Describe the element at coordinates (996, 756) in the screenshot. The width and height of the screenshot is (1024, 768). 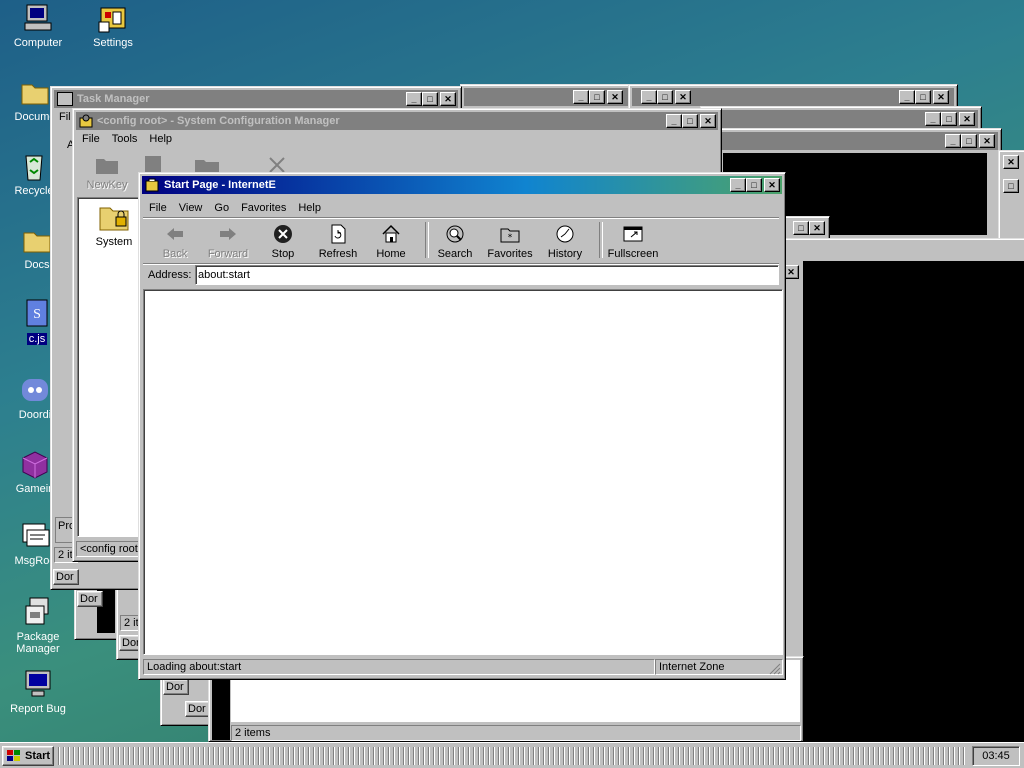
I see `system-clock: 03:45` at that location.